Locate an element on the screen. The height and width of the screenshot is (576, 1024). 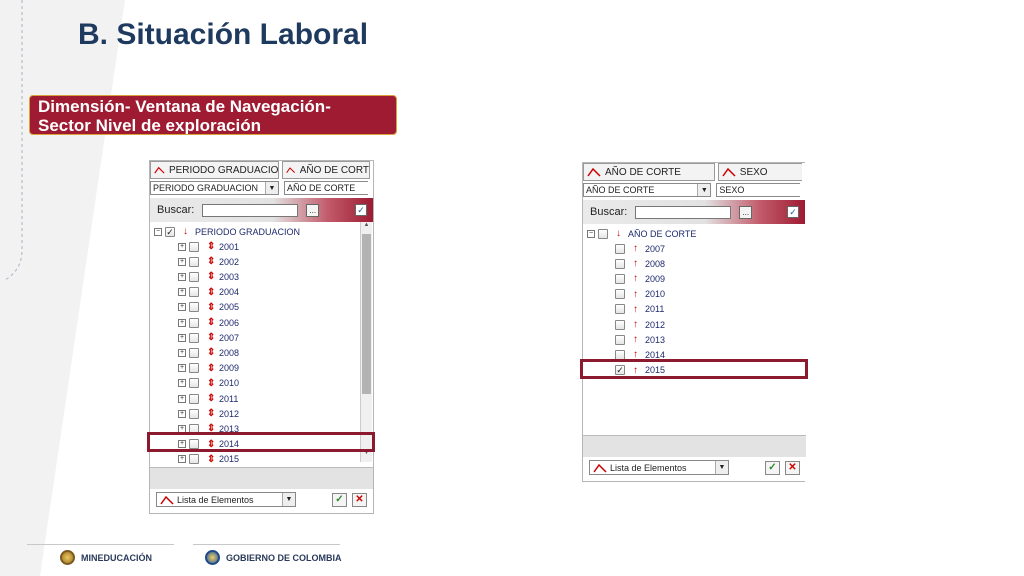
tree-item-2012: + ⇕ 2012 is located at coordinates (208, 413).